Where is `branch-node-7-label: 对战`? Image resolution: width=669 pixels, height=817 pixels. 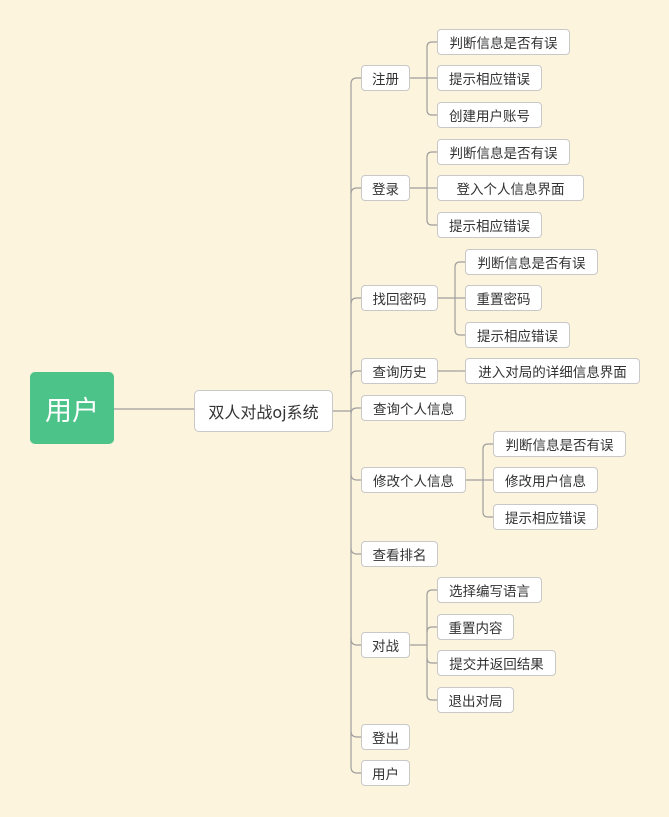 branch-node-7-label: 对战 is located at coordinates (385, 647).